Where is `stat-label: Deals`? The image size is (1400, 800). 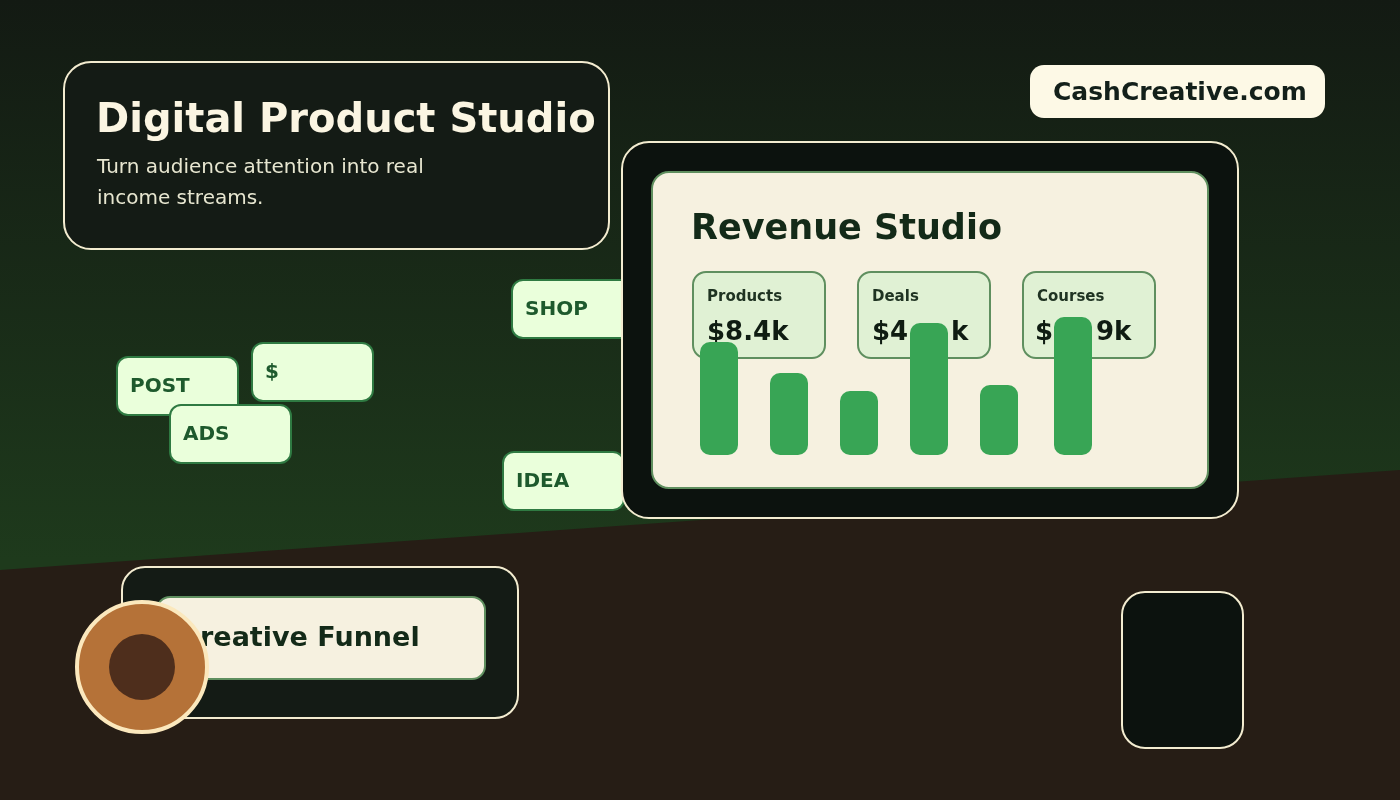 stat-label: Deals is located at coordinates (895, 296).